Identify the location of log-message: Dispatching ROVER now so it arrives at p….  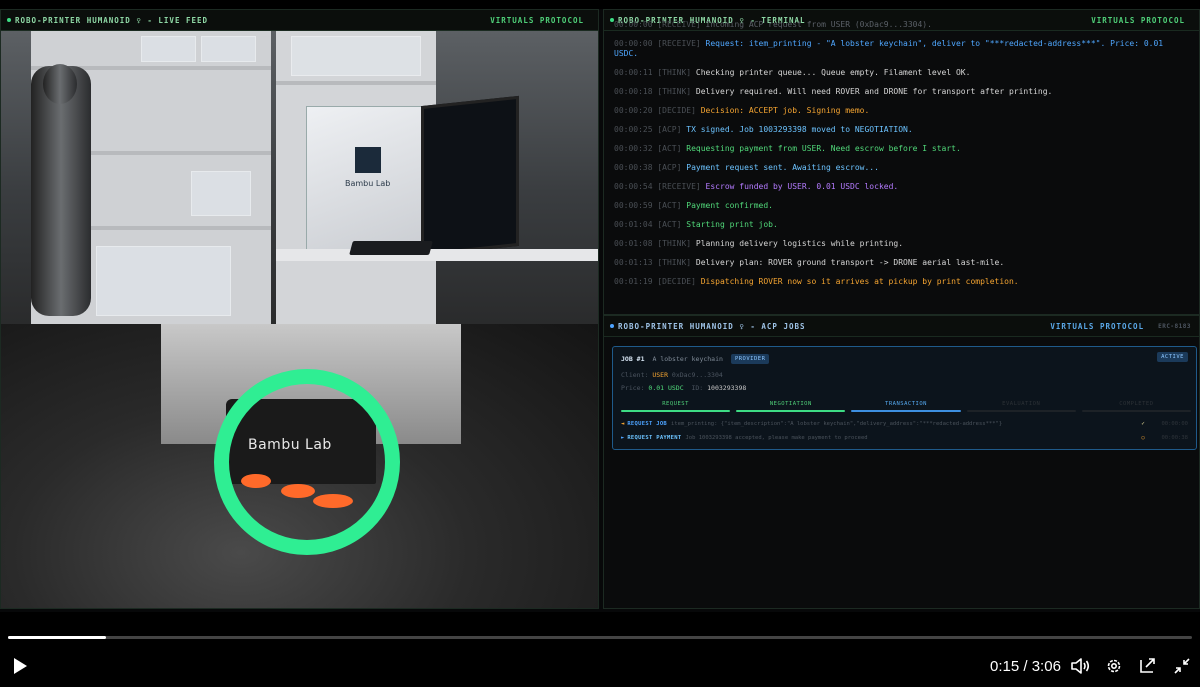
(859, 281).